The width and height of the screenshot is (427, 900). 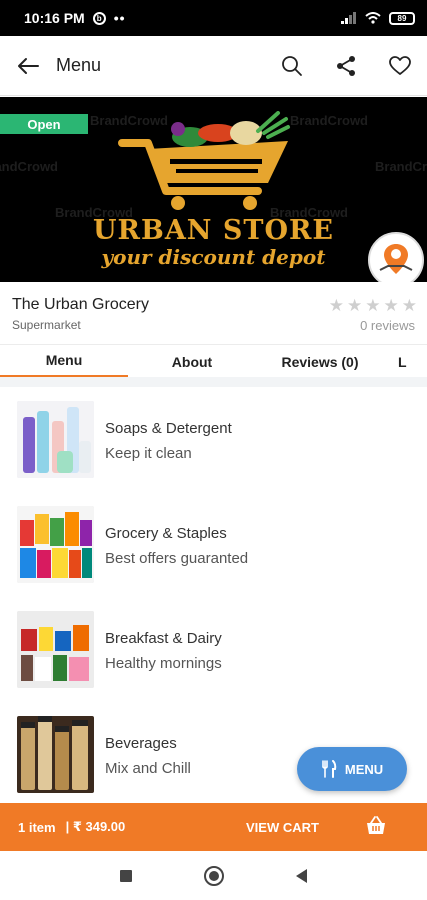 I want to click on favorite-heart-icon, so click(x=400, y=66).